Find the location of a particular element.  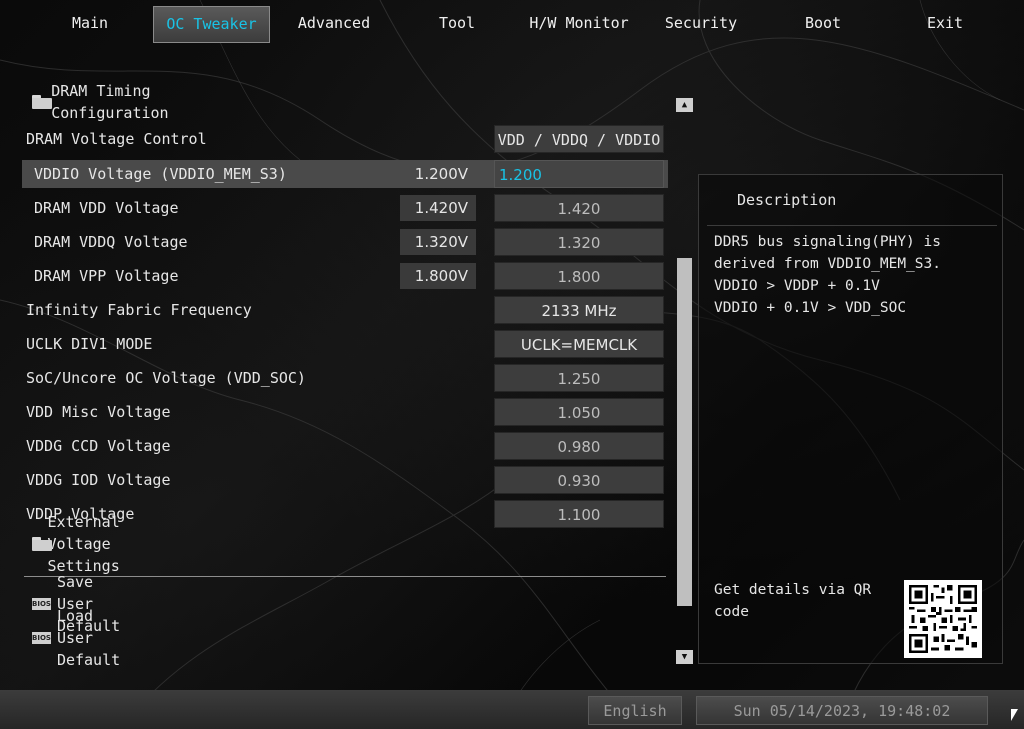

tab-hw-monitor: H/W Monitor is located at coordinates (579, 24).